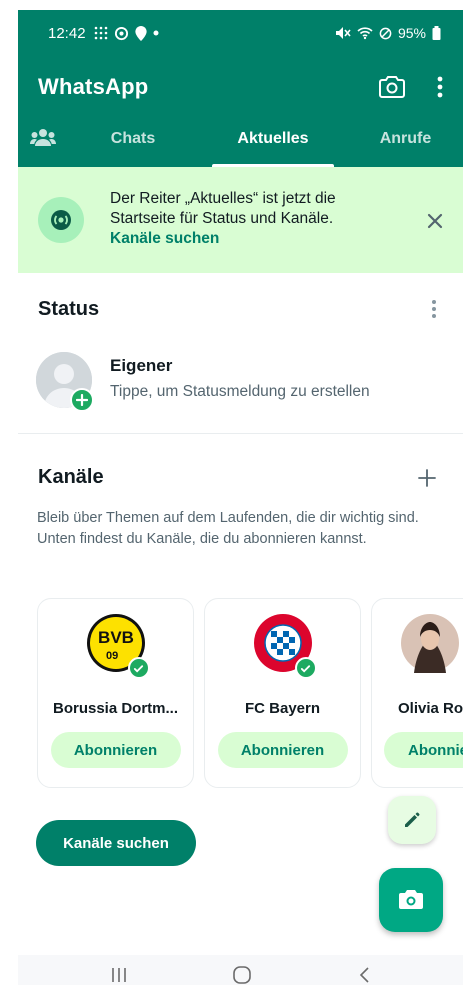  I want to click on add-status-icon, so click(82, 400).